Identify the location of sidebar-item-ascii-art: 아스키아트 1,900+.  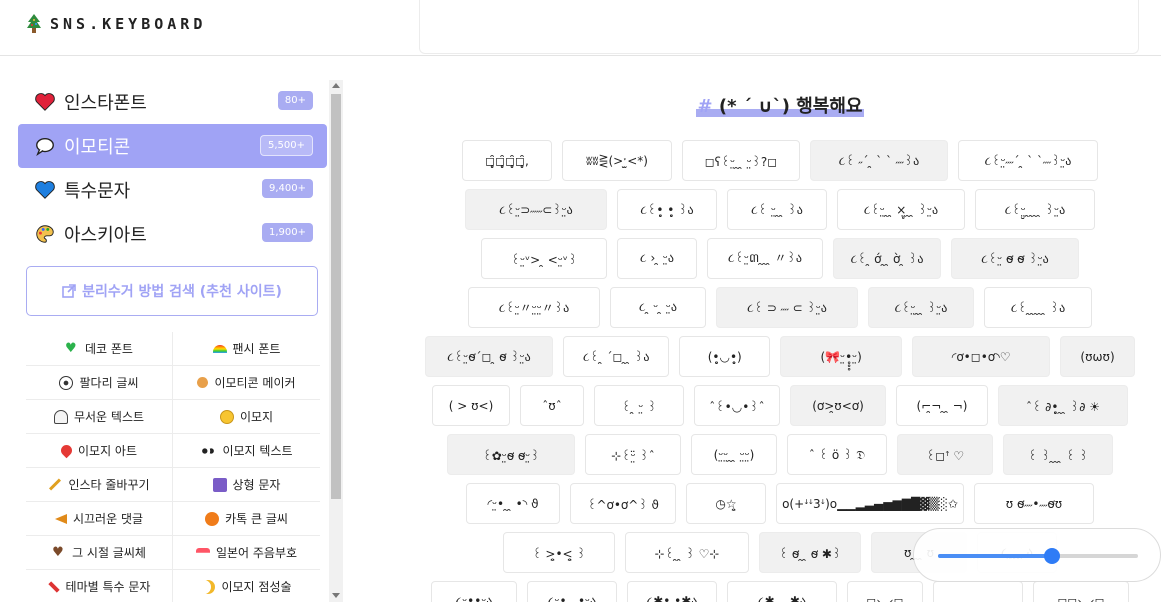
(172, 234).